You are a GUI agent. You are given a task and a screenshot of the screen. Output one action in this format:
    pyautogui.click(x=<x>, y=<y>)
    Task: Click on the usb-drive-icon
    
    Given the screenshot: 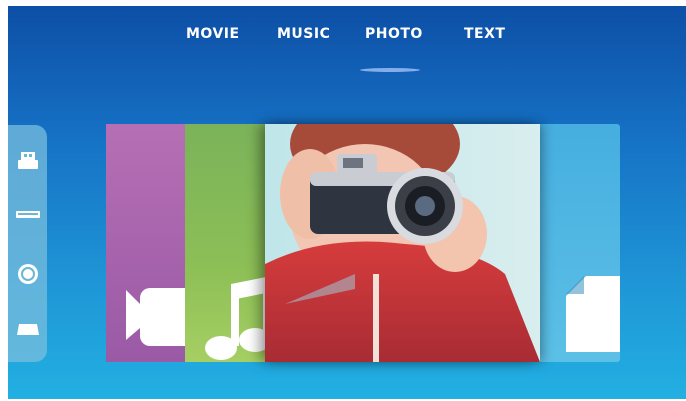 What is the action you would take?
    pyautogui.click(x=28, y=161)
    